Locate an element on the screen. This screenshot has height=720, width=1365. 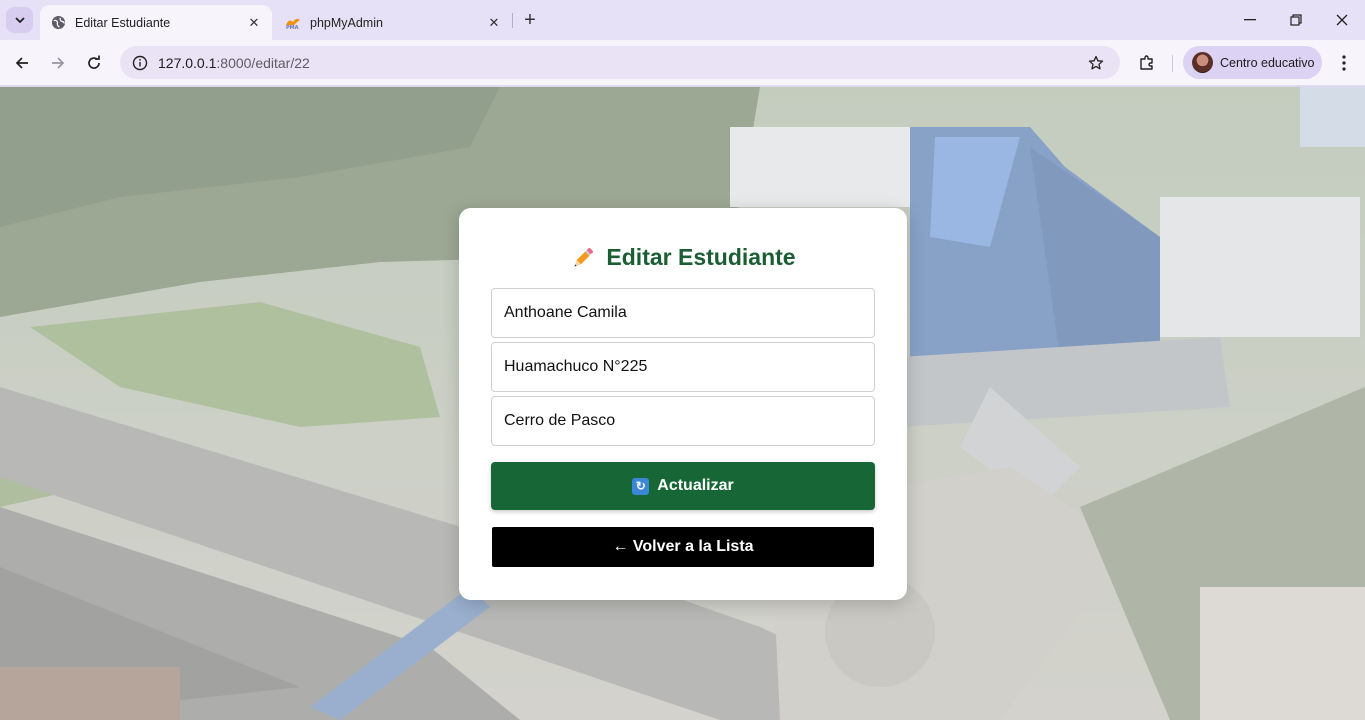
tab-divider is located at coordinates (512, 20).